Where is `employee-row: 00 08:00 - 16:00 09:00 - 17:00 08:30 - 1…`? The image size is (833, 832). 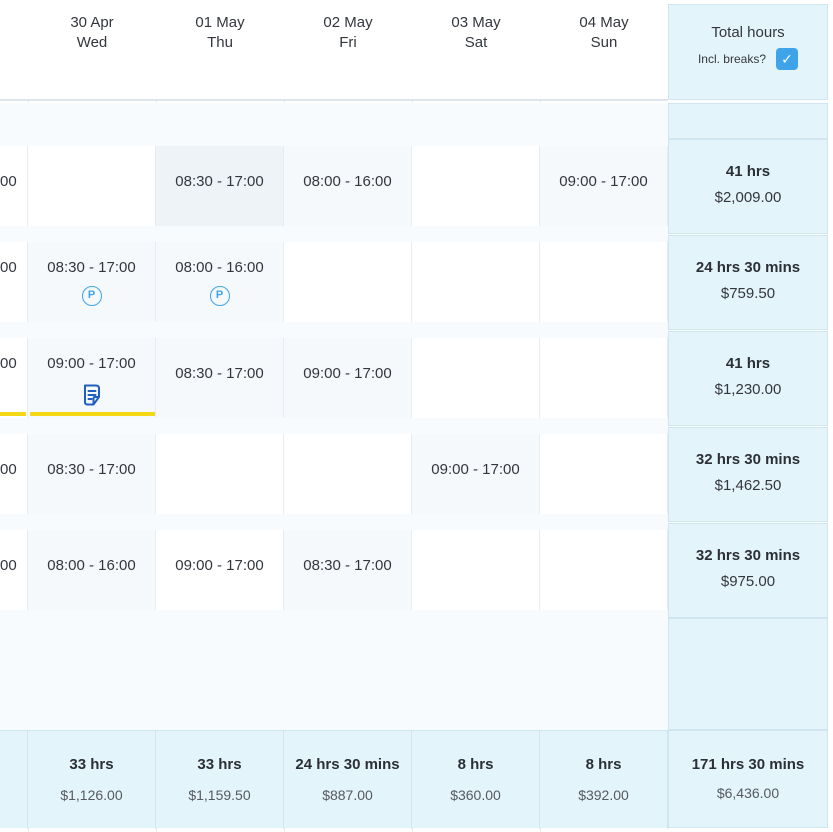 employee-row: 00 08:00 - 16:00 09:00 - 17:00 08:30 - 1… is located at coordinates (334, 570).